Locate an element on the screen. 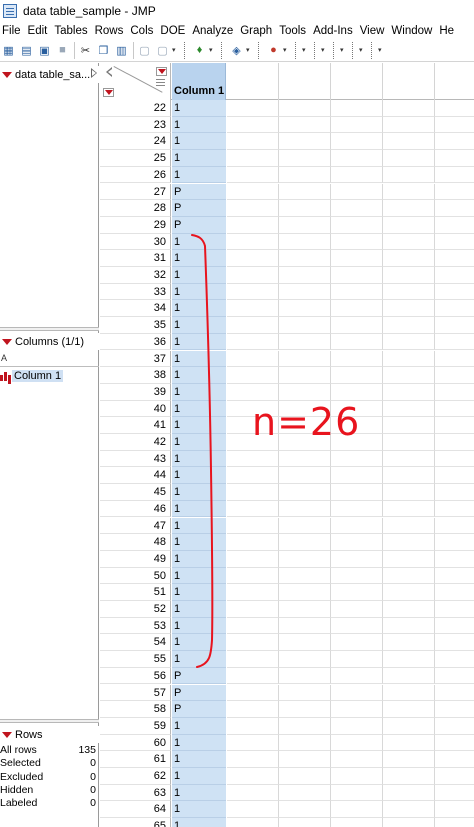 This screenshot has height=827, width=474. table-row: 28 P is located at coordinates (287, 208).